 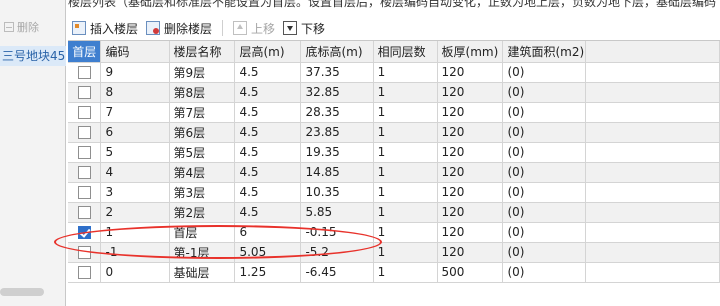 I want to click on delete-floor-button: 删除楼层, so click(x=179, y=28).